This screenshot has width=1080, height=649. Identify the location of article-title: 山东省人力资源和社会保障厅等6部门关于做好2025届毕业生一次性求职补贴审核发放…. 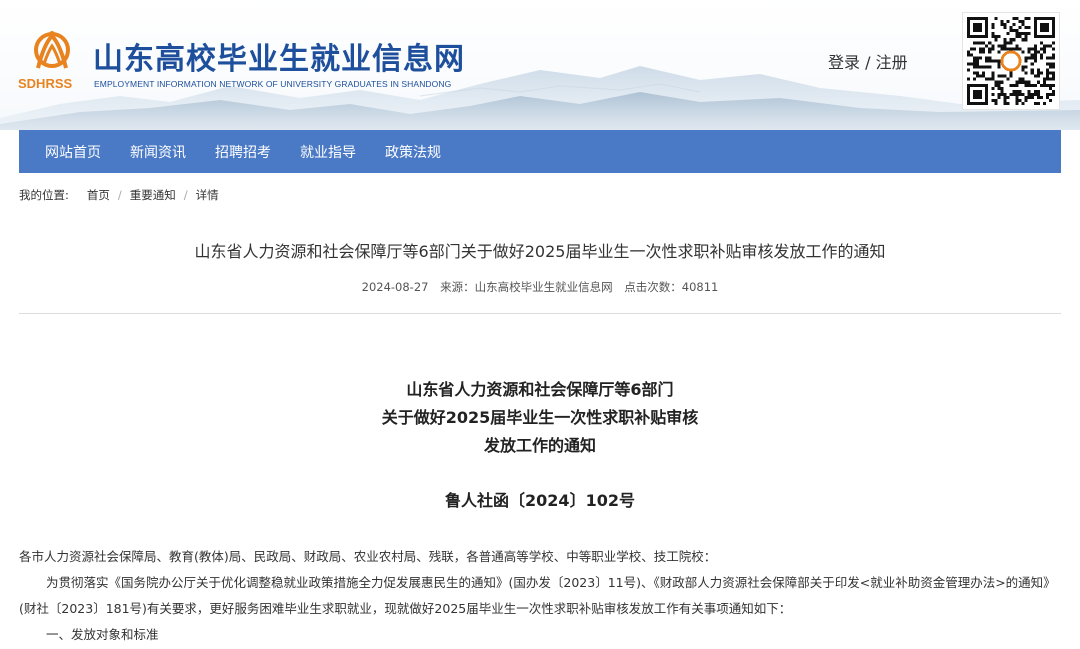
(540, 251).